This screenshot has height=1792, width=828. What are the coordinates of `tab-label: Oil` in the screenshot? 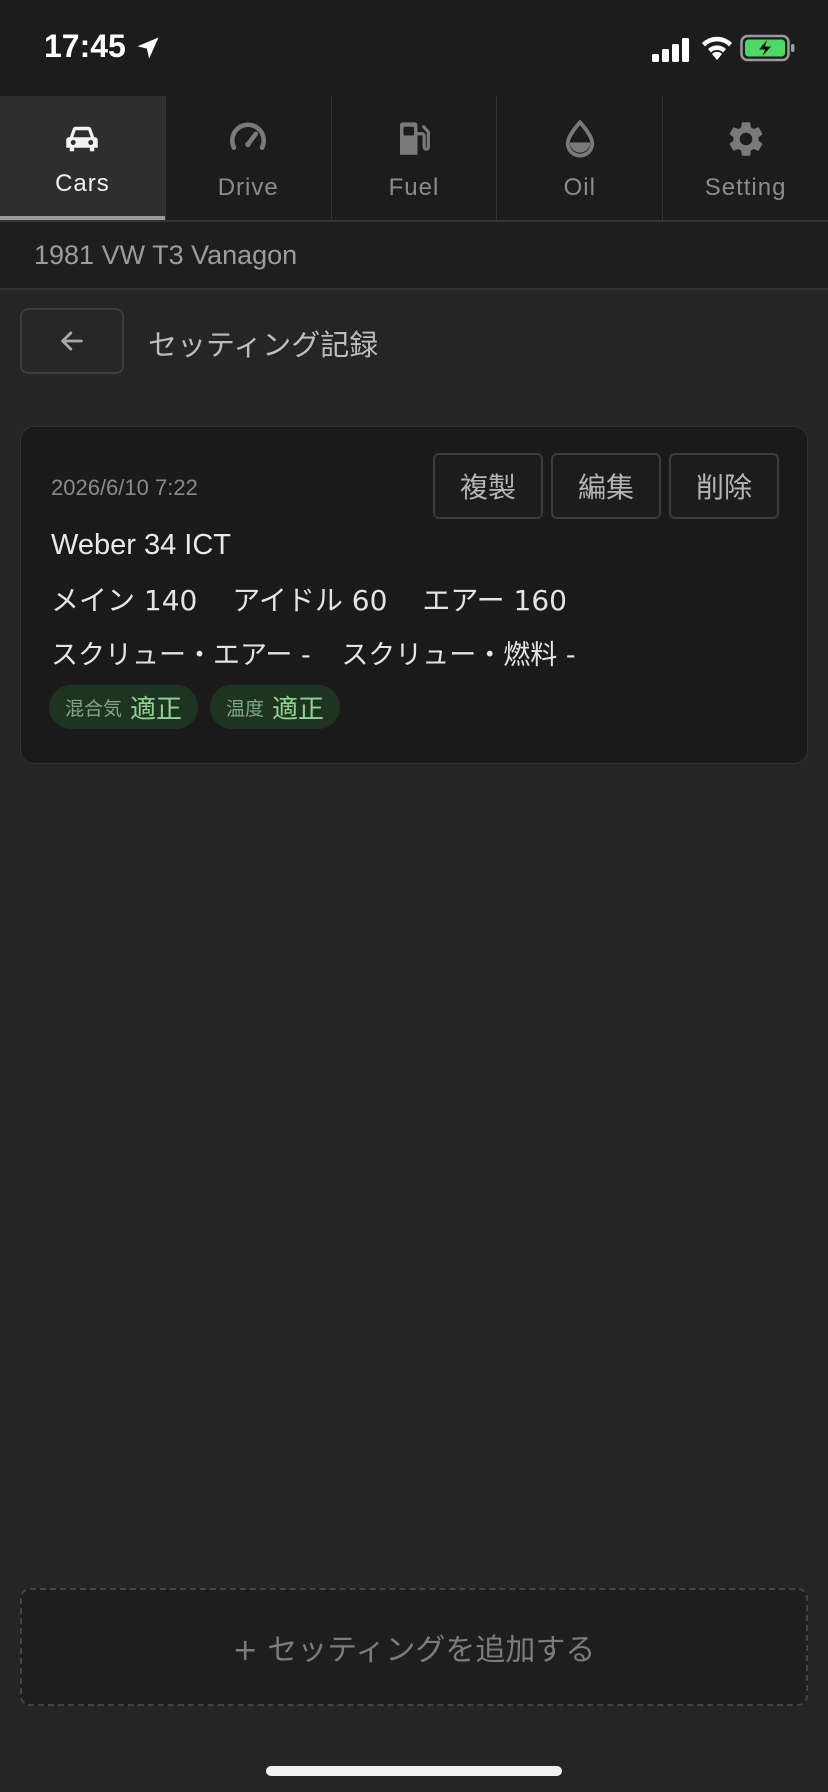 It's located at (579, 187).